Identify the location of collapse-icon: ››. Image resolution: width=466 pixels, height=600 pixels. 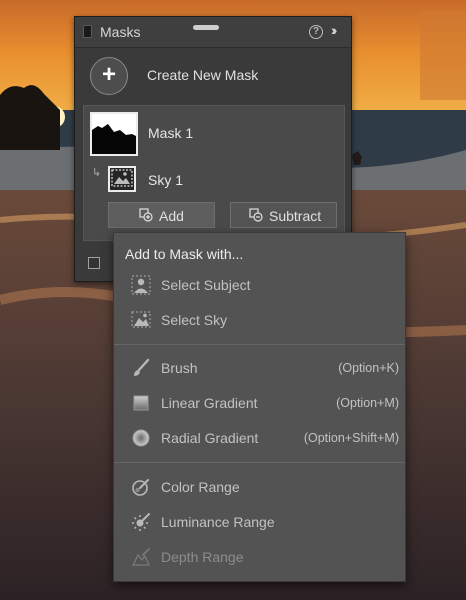
(334, 30).